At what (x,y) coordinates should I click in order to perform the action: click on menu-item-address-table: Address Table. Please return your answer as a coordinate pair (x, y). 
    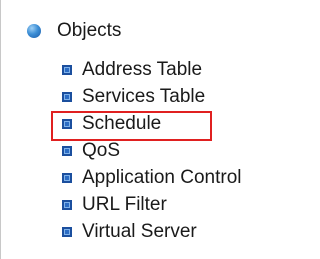
    Looking at the image, I should click on (151, 69).